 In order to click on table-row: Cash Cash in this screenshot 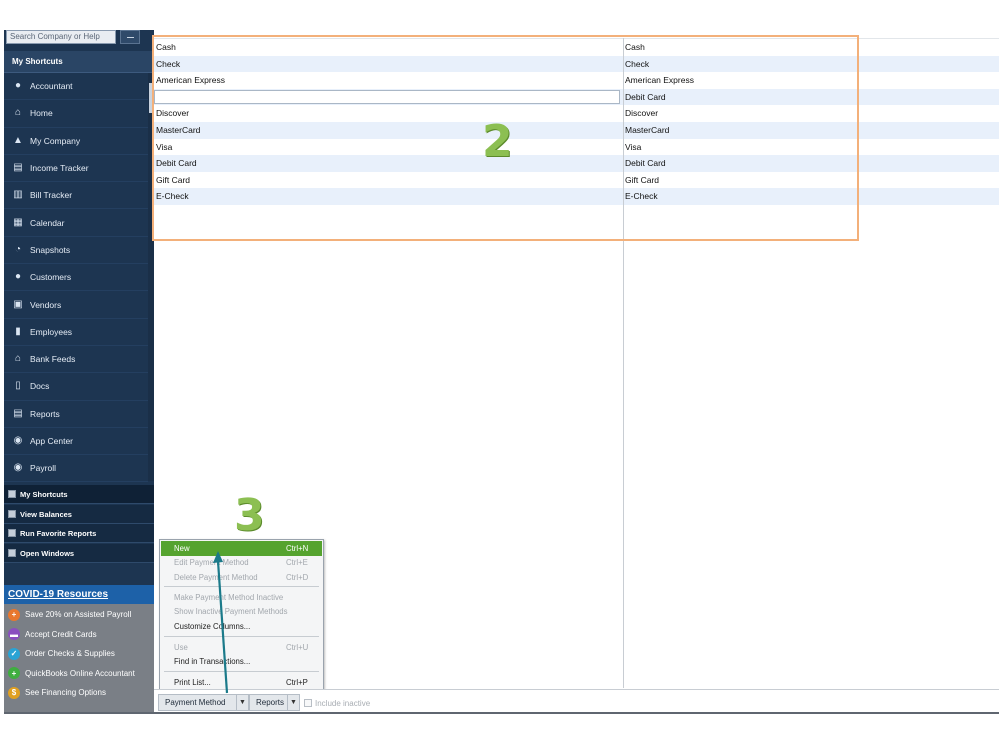, I will do `click(576, 47)`.